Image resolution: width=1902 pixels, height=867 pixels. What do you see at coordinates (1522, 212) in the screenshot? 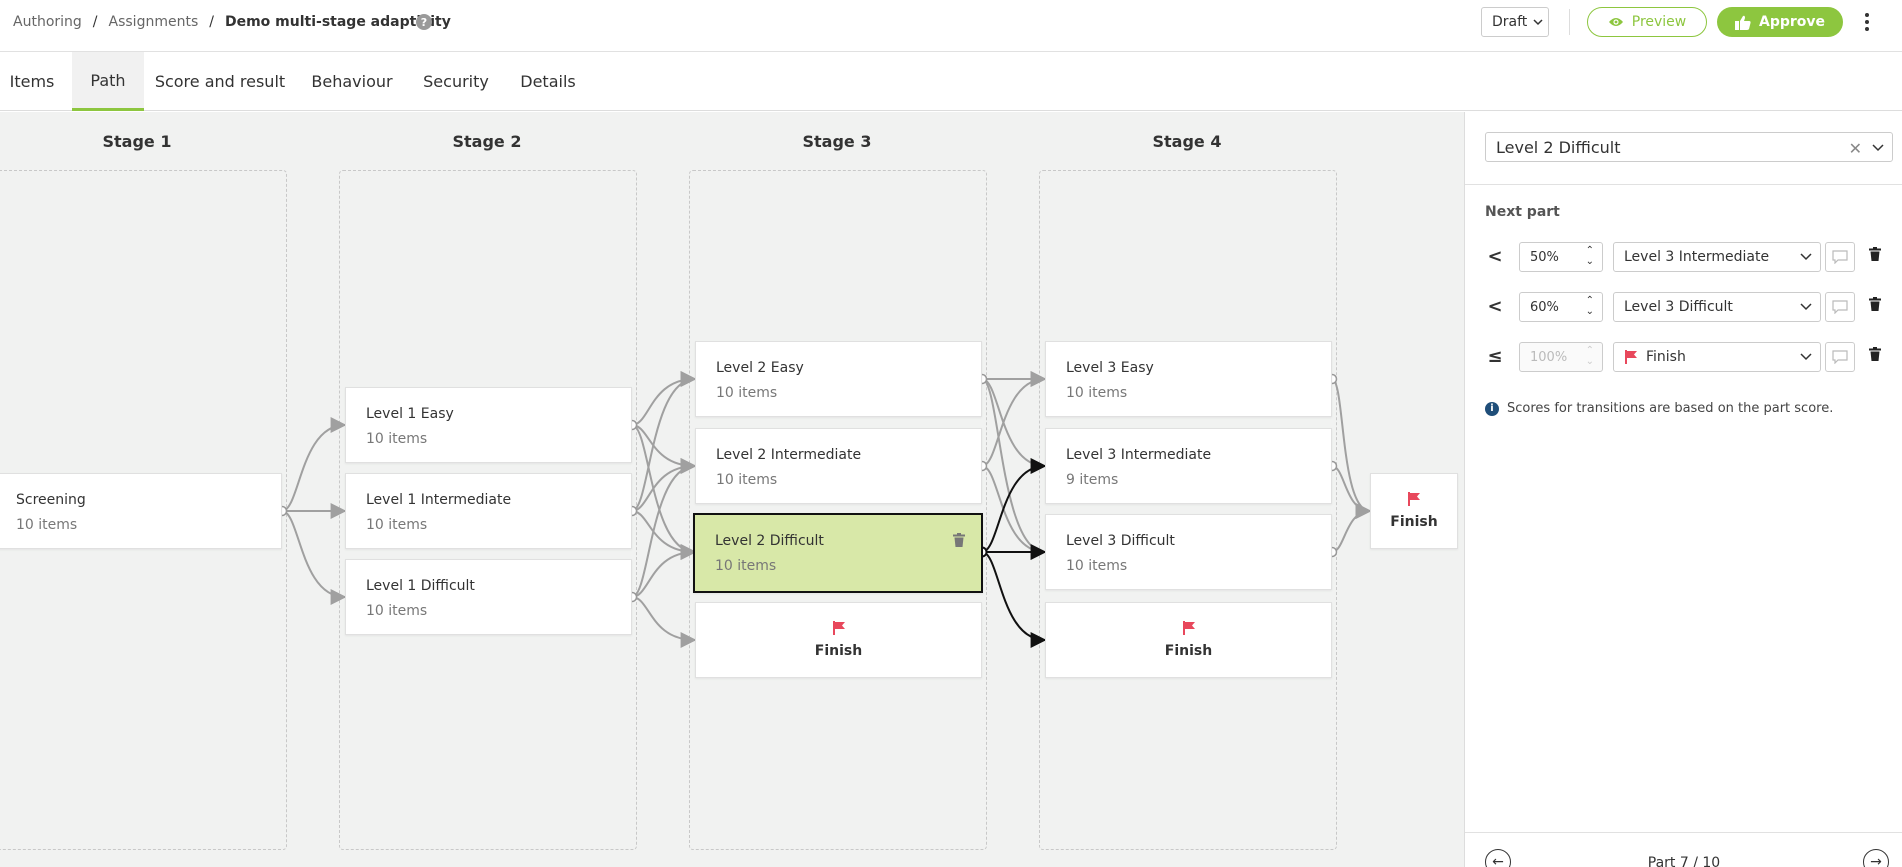
I see `next-part-label: Next part` at bounding box center [1522, 212].